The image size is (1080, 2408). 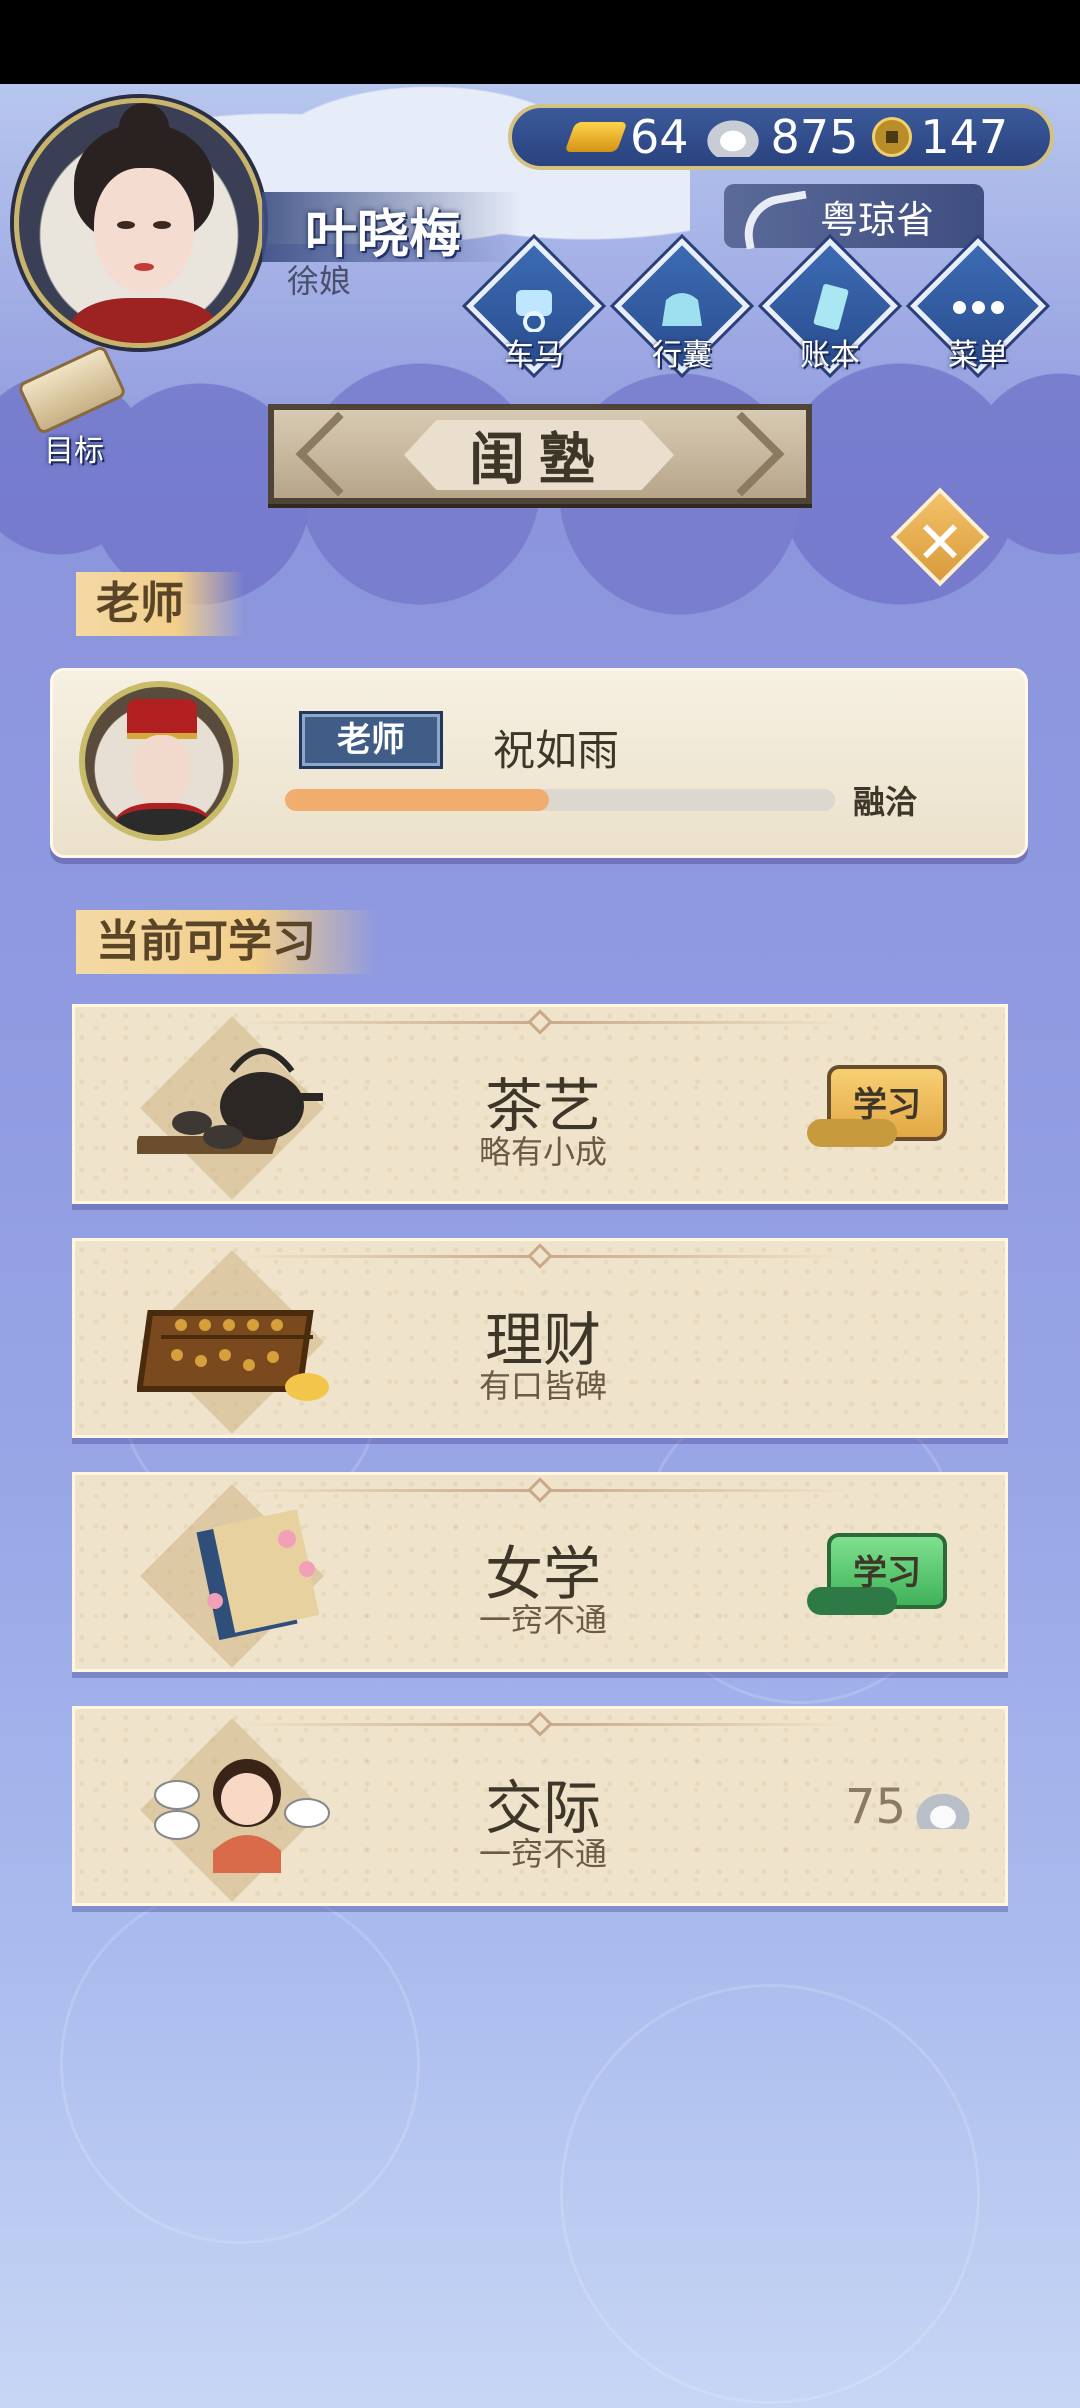 I want to click on nav-ledger-button: 账本, so click(x=830, y=320).